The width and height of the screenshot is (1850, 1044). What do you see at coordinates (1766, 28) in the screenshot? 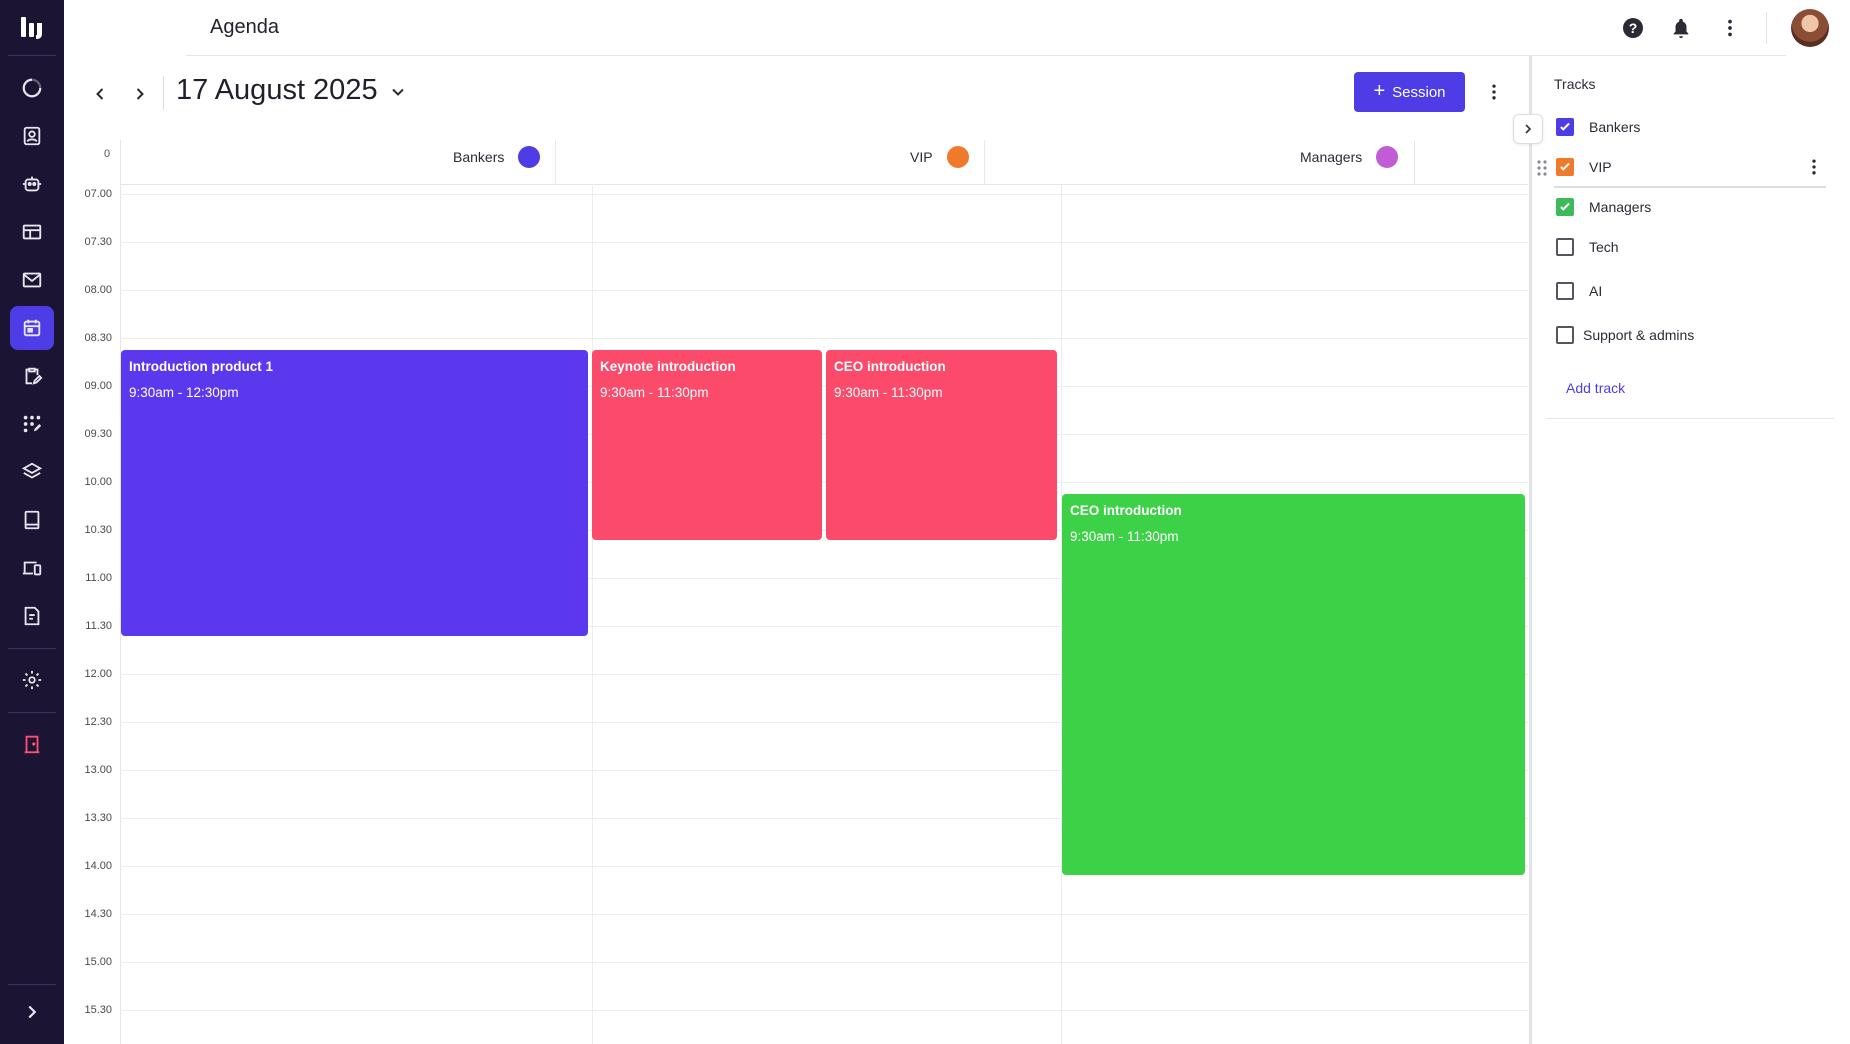
I see `topbar-divider` at bounding box center [1766, 28].